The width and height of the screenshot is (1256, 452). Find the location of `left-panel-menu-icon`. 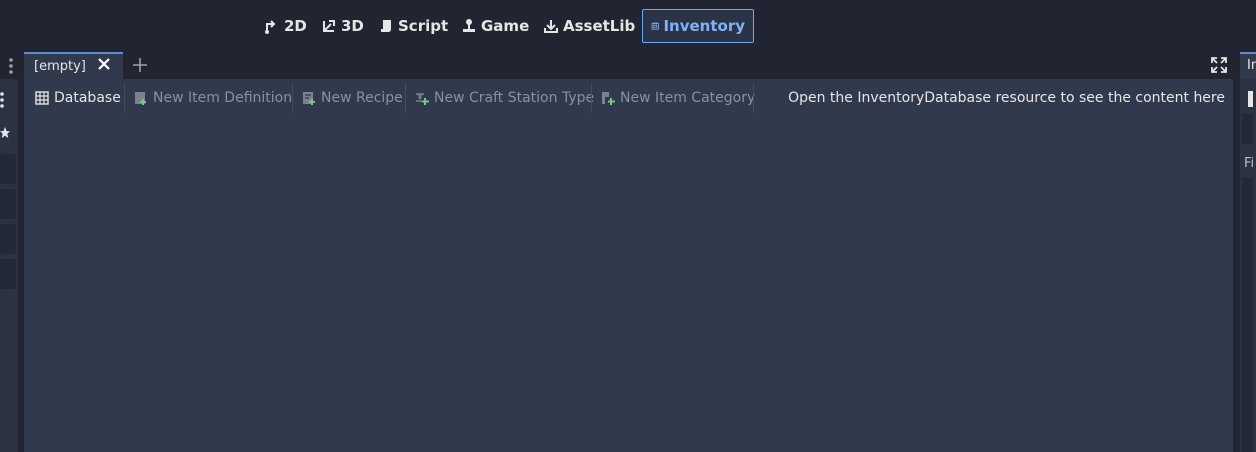

left-panel-menu-icon is located at coordinates (2, 100).